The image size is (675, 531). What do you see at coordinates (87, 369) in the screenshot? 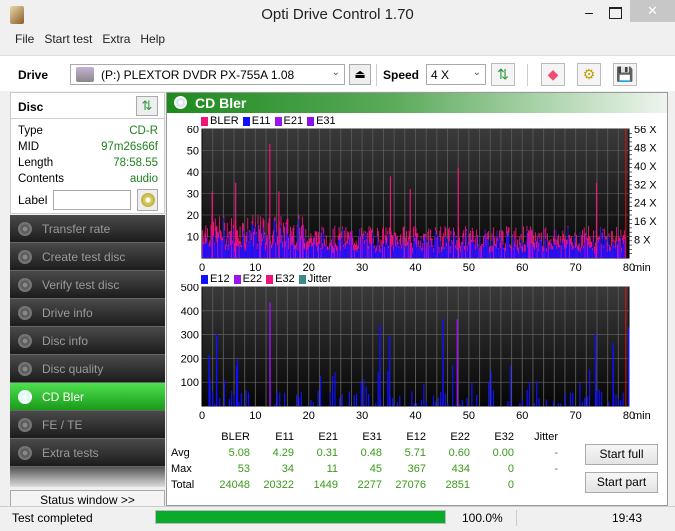
I see `nav-disc-quality: Disc quality` at bounding box center [87, 369].